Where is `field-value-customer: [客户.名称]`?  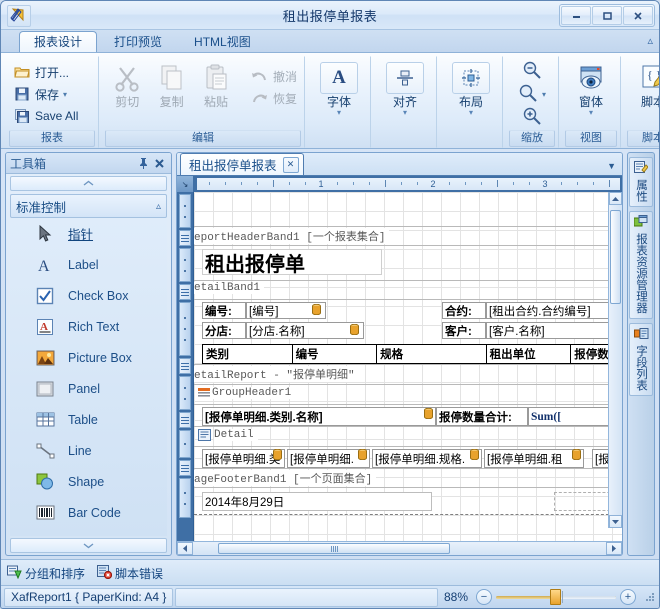 field-value-customer: [客户.名称] is located at coordinates (552, 330).